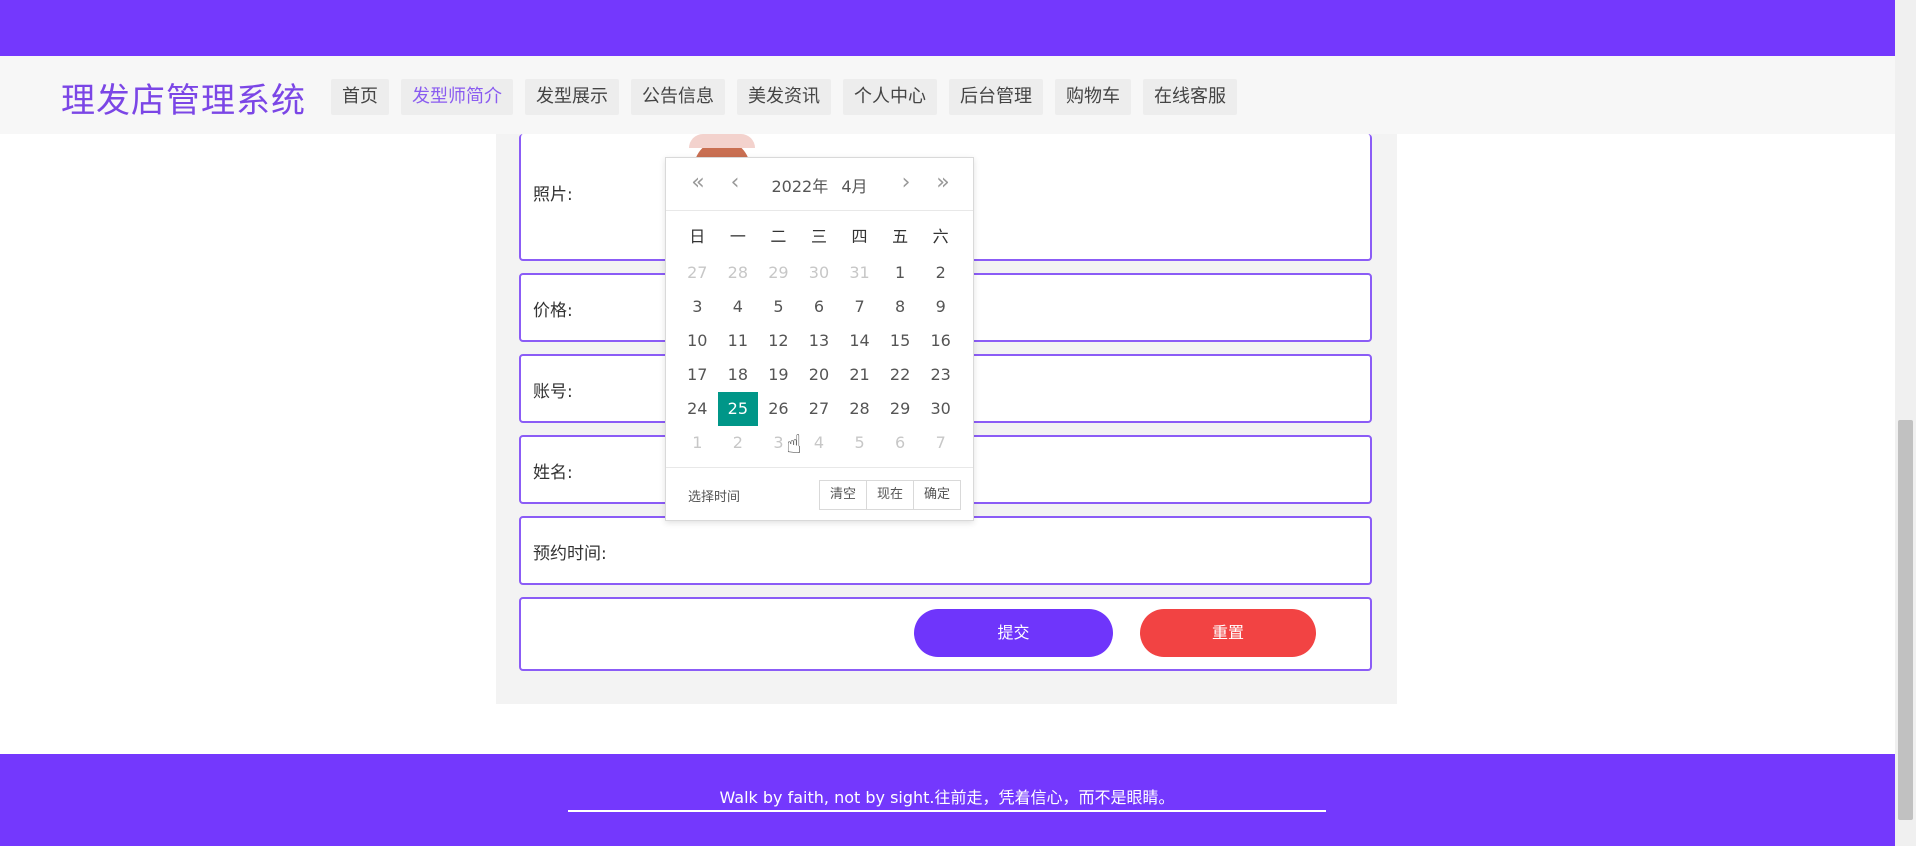  I want to click on calendar-day: 31, so click(859, 273).